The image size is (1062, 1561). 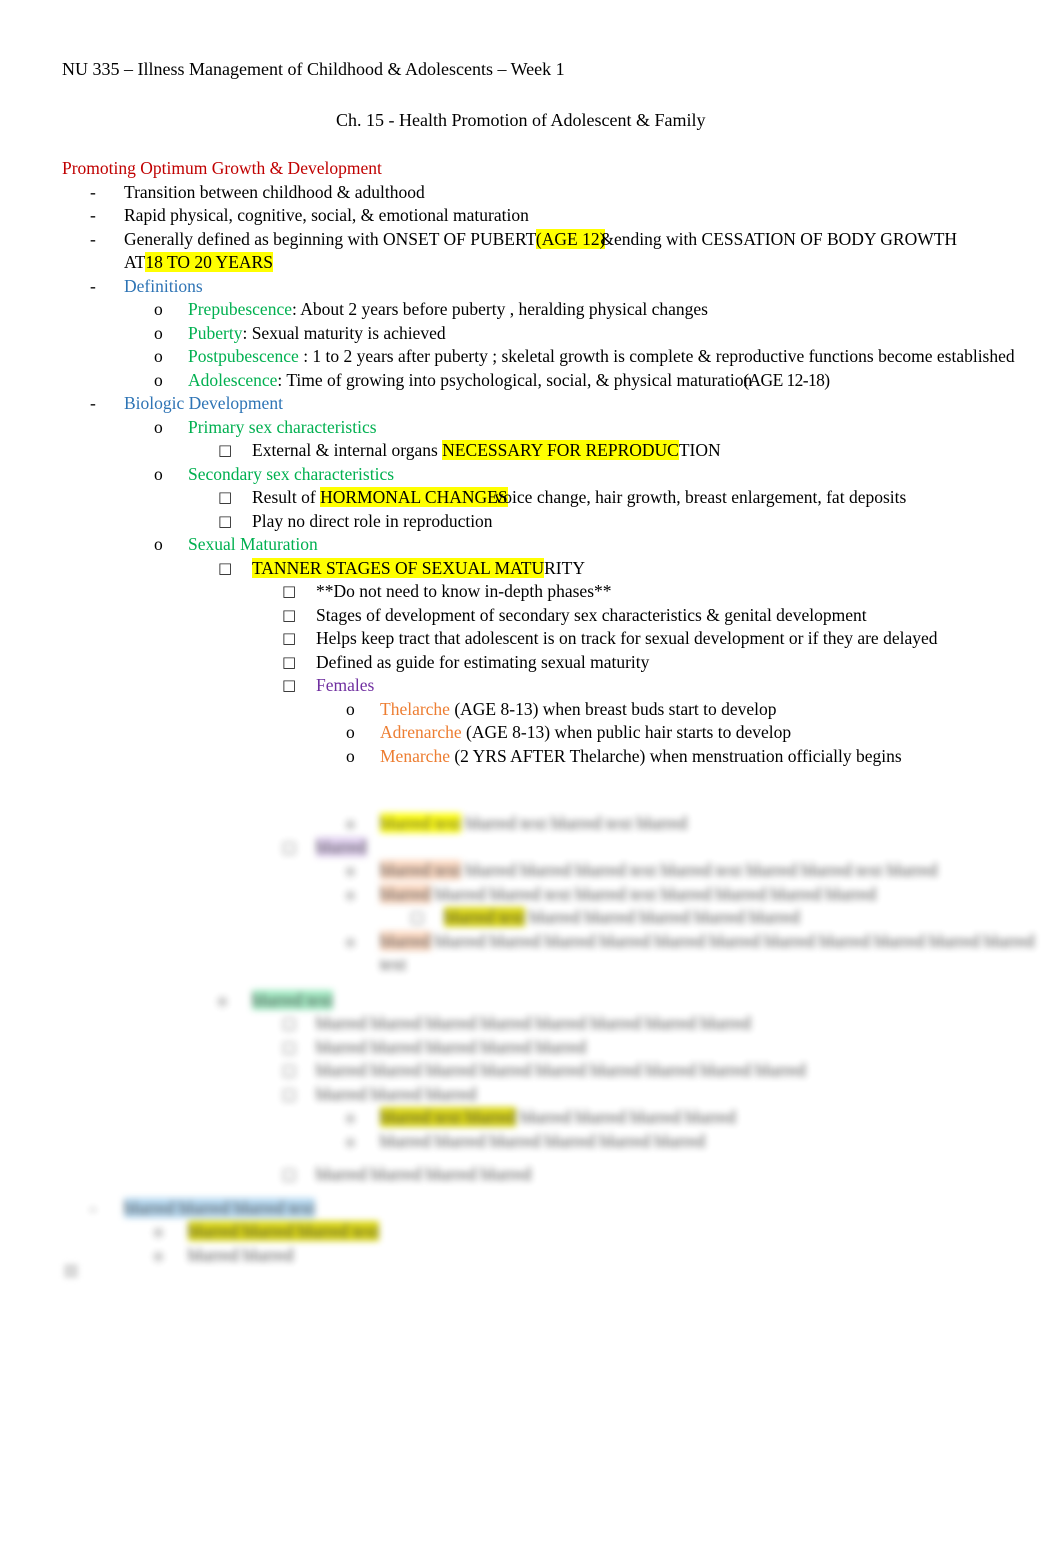 I want to click on years-highlight: 18 TO 20 YEARS, so click(x=209, y=262).